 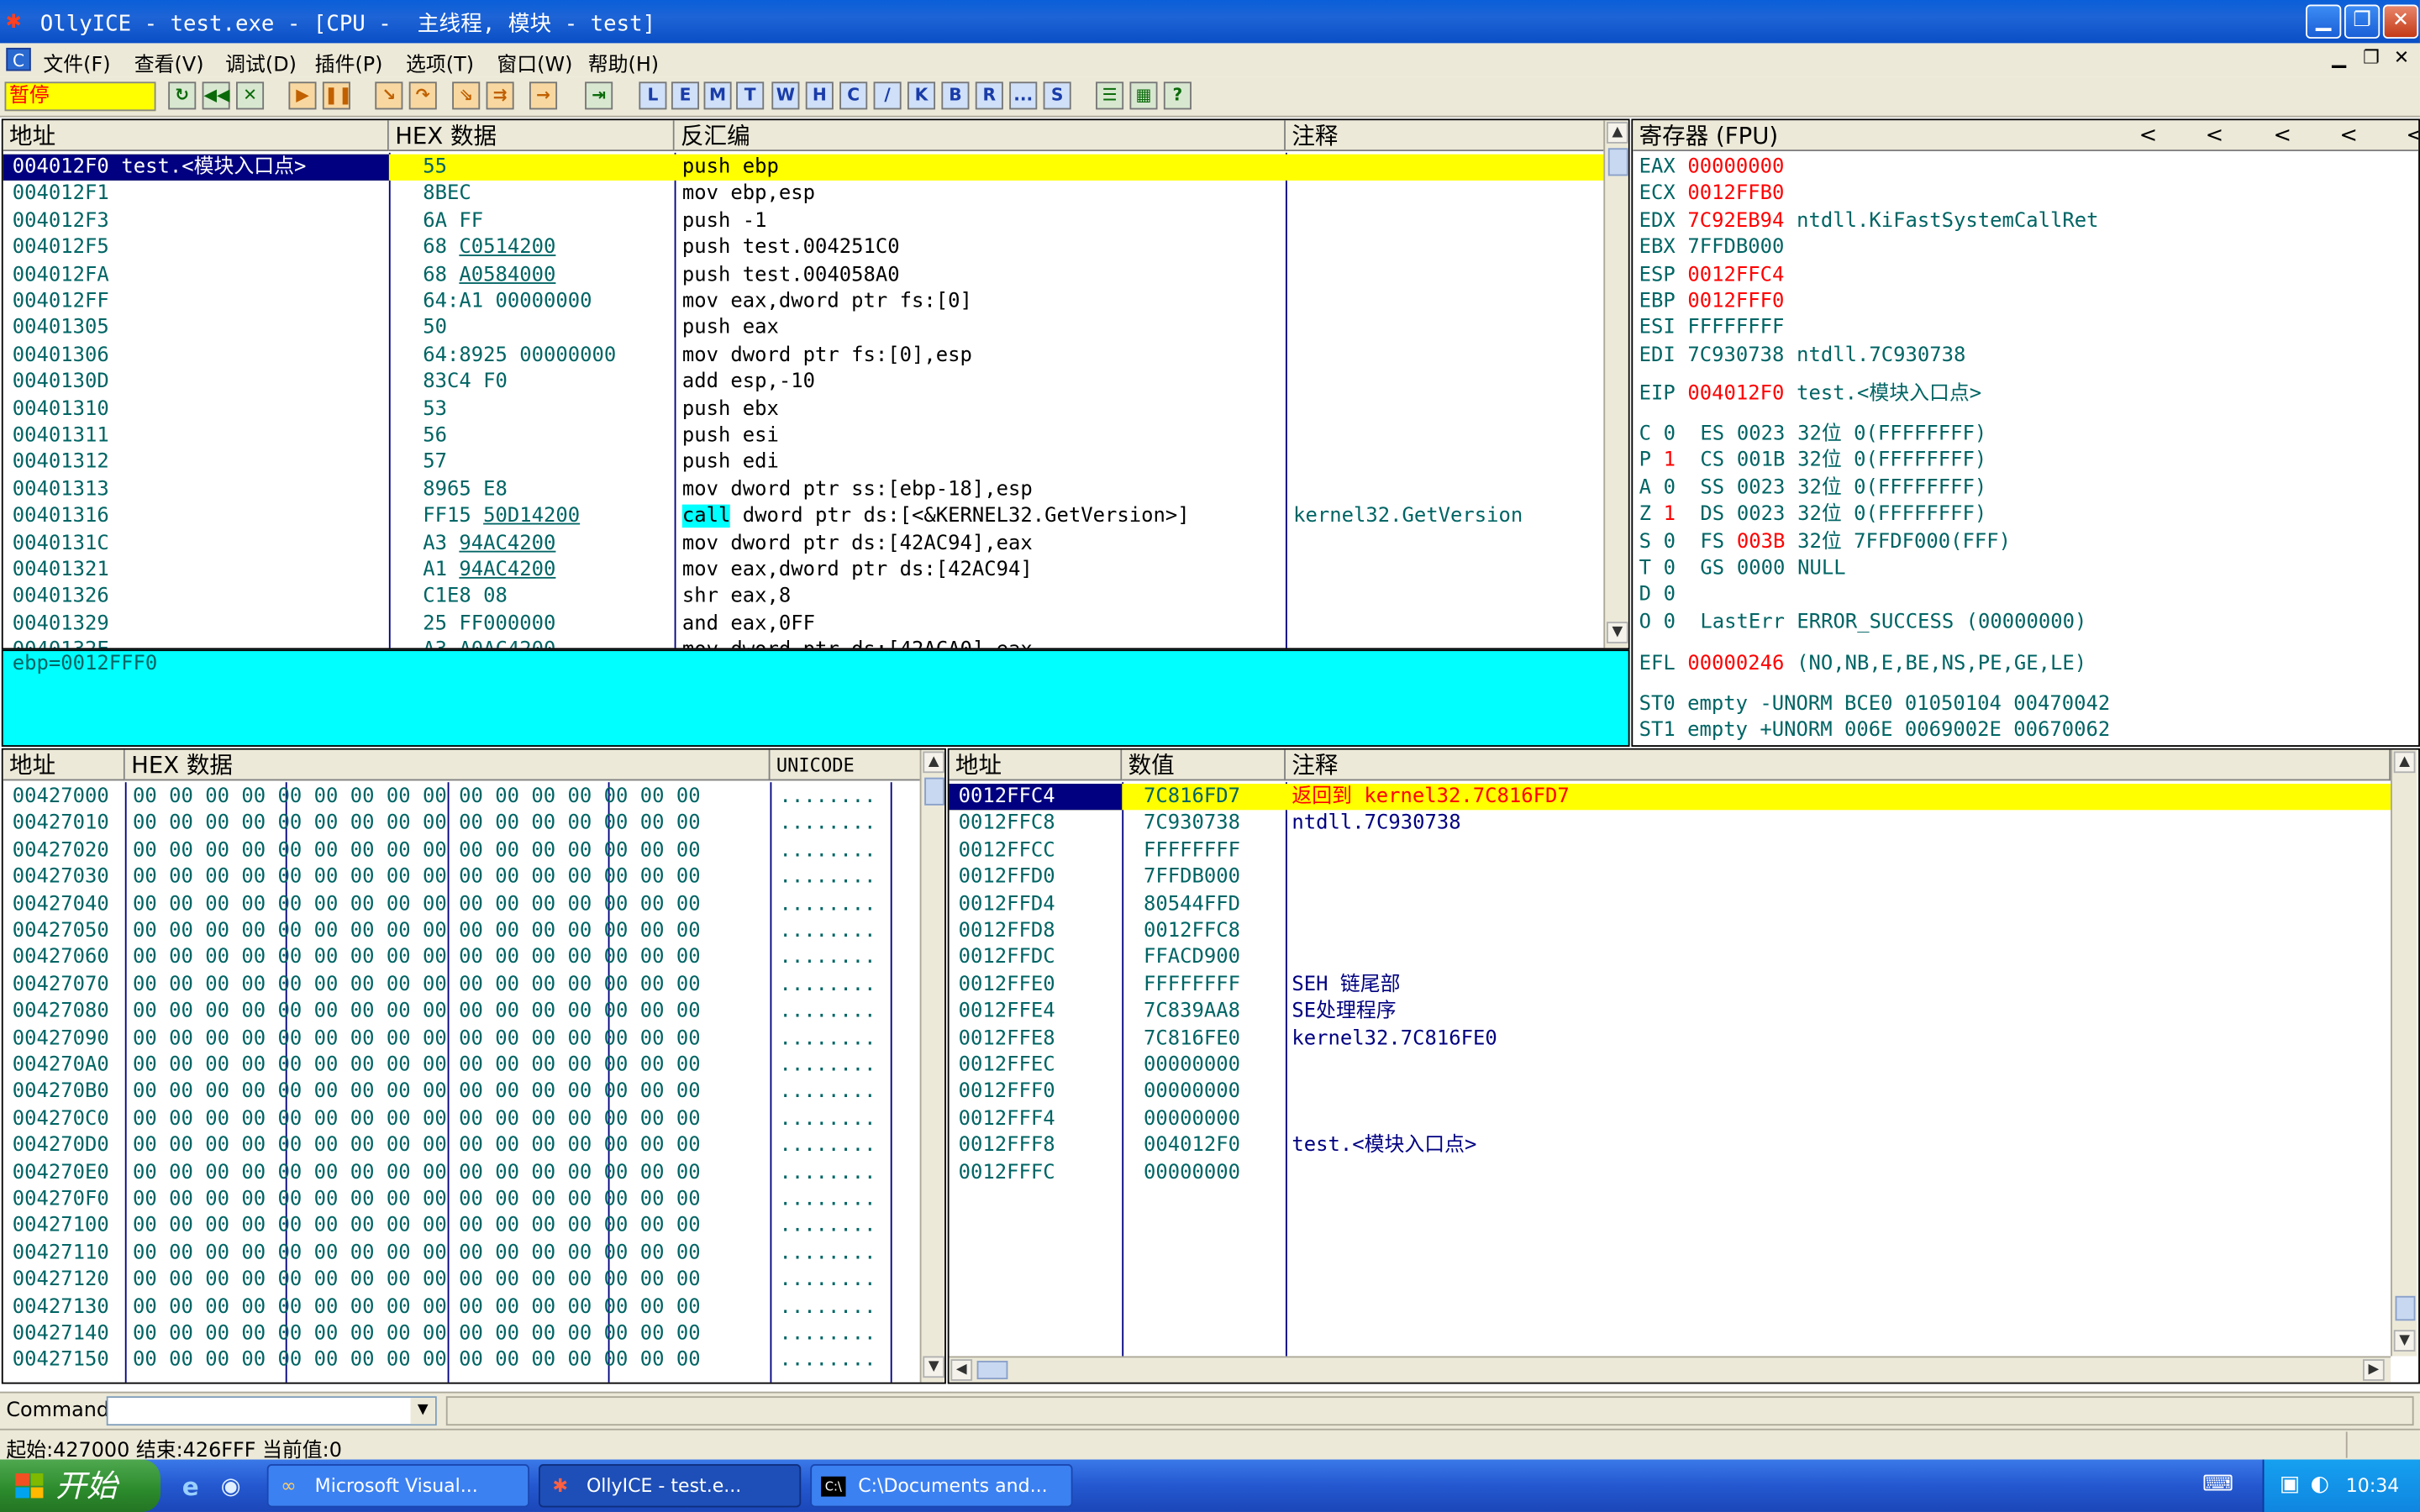 What do you see at coordinates (785, 95) in the screenshot?
I see `windows-window-icon: W` at bounding box center [785, 95].